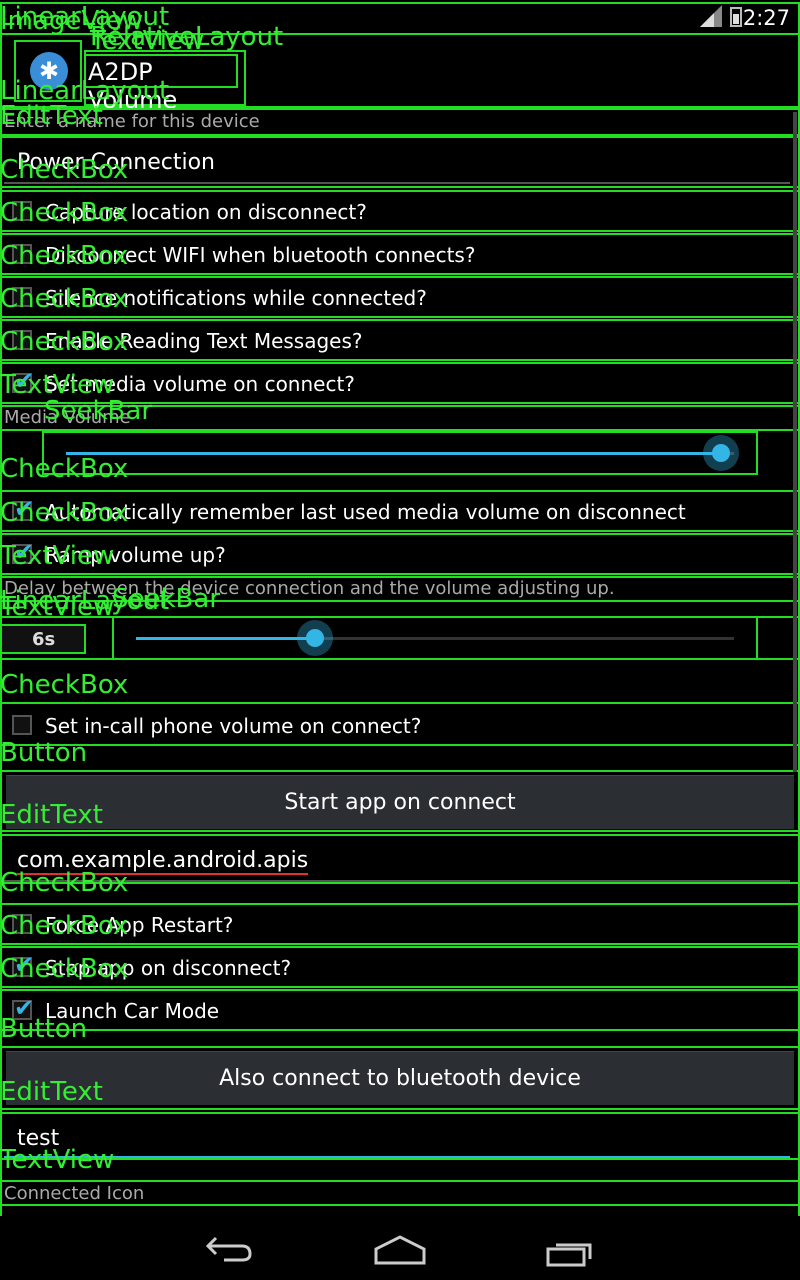  Describe the element at coordinates (116, 162) in the screenshot. I see `device-name-value: Power Connection` at that location.